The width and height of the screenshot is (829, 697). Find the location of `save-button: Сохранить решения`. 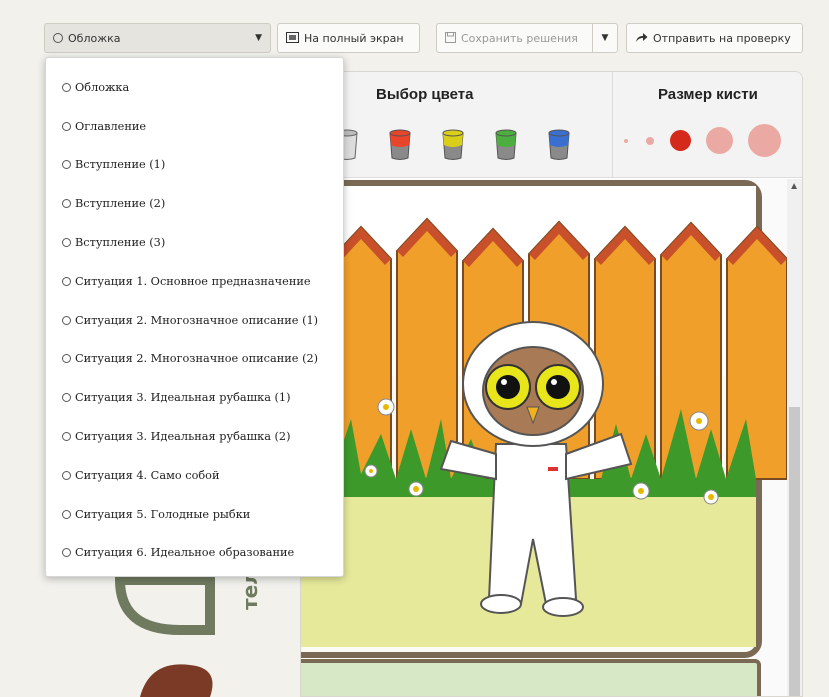

save-button: Сохранить решения is located at coordinates (514, 38).